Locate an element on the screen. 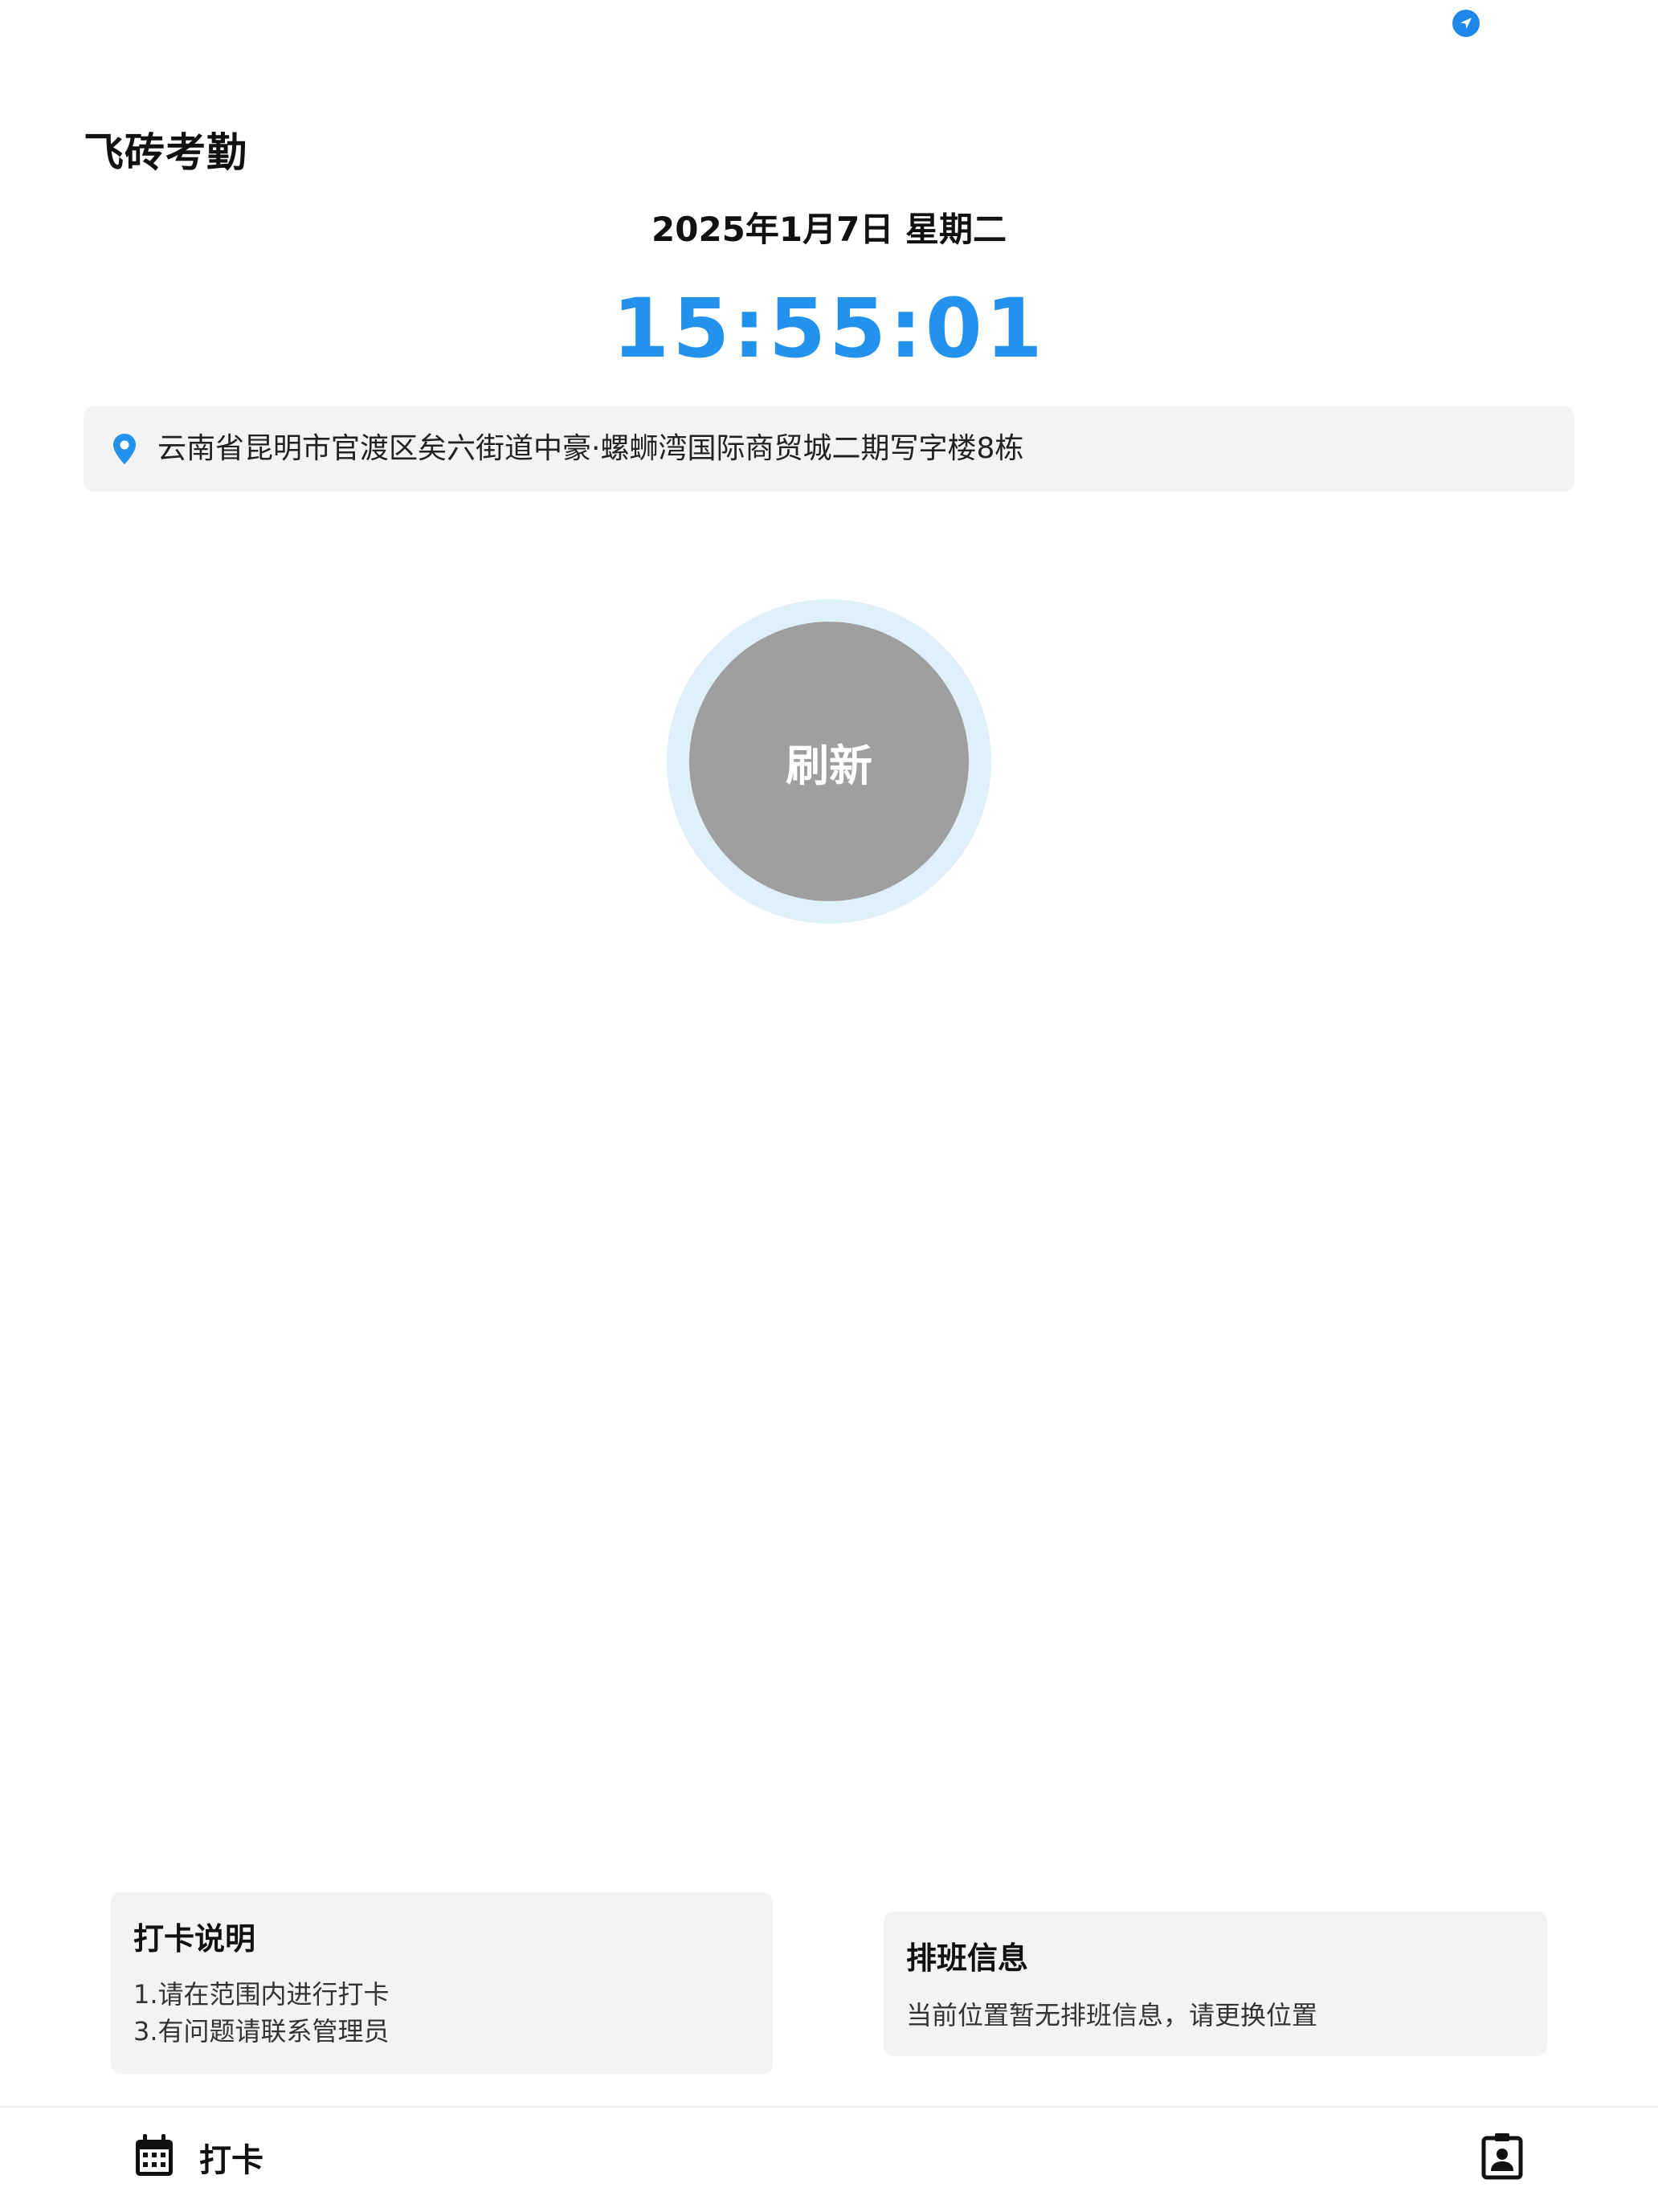  app-title: 飞砖考勤 is located at coordinates (165, 152).